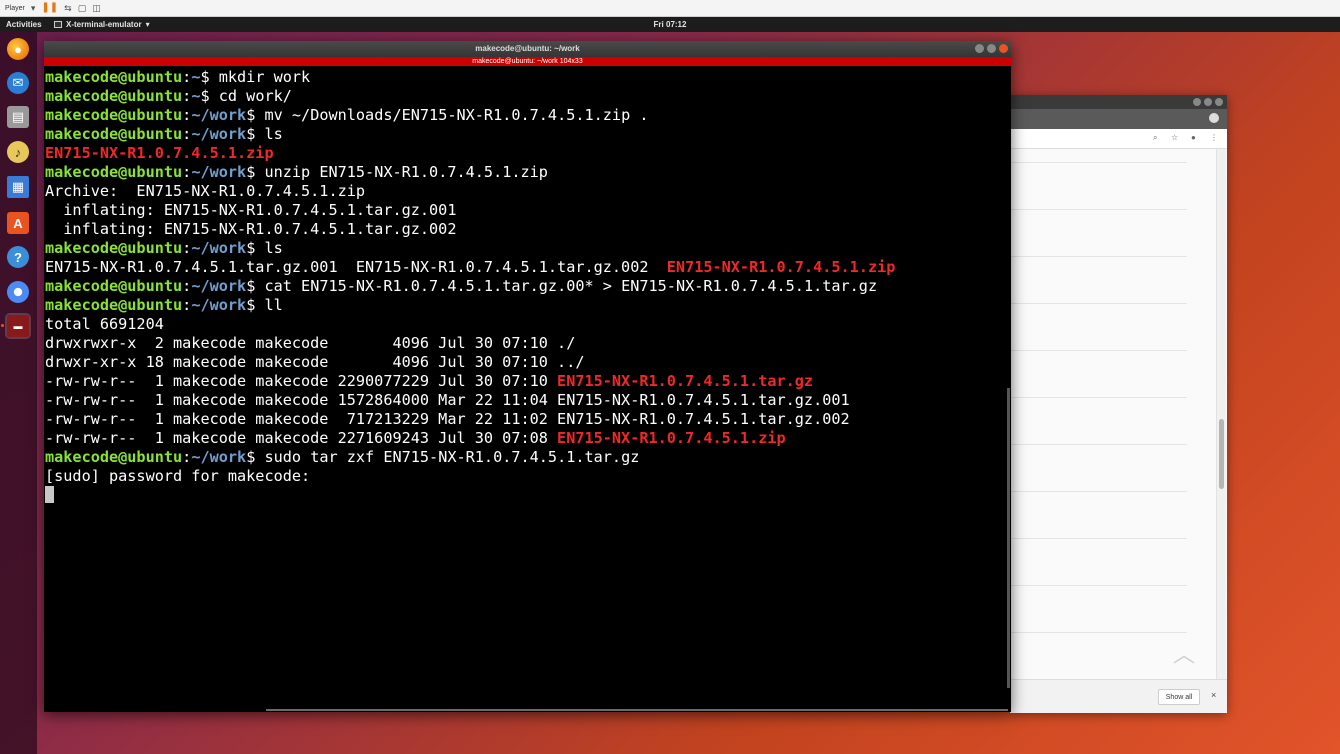 The width and height of the screenshot is (1340, 754). I want to click on terminal-text: $ ll, so click(264, 305).